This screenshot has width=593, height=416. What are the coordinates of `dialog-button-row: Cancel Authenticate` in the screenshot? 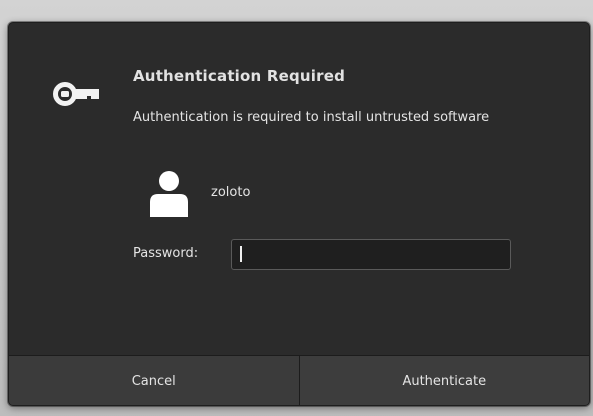 It's located at (299, 380).